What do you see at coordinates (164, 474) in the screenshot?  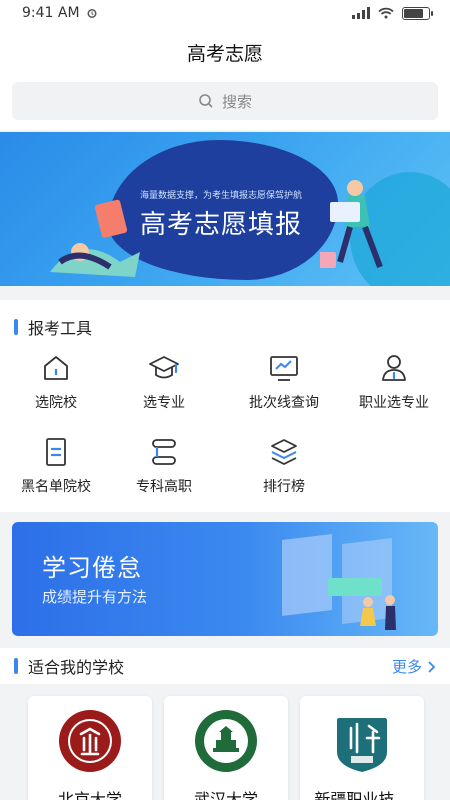 I see `tool-vocational-college: 专科高职` at bounding box center [164, 474].